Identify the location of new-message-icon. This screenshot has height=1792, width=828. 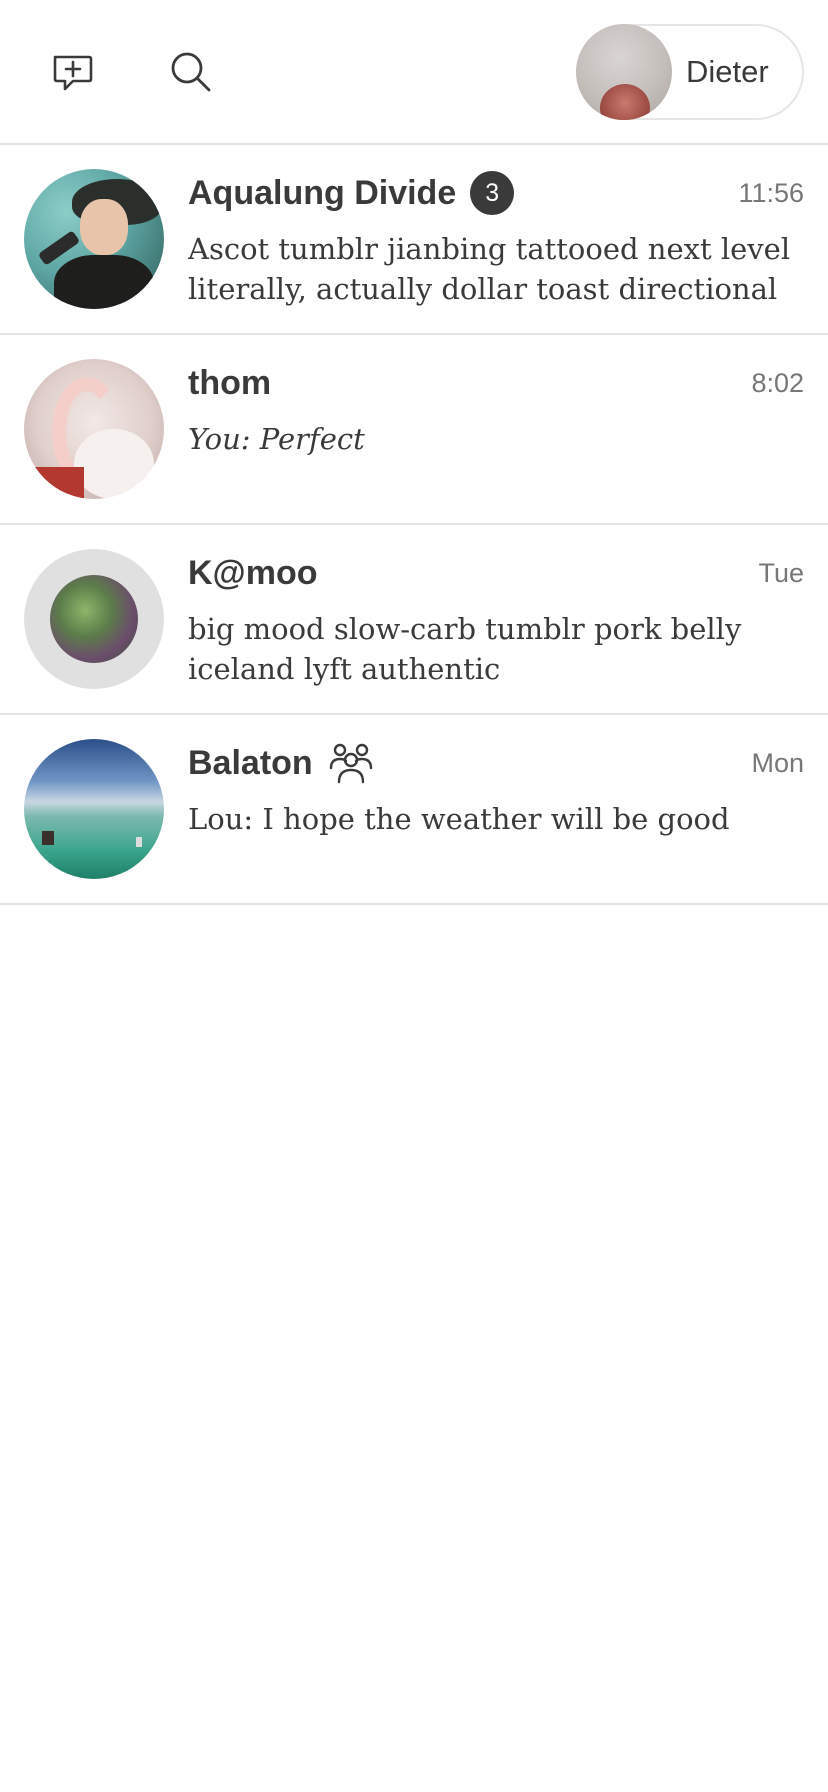
(73, 73).